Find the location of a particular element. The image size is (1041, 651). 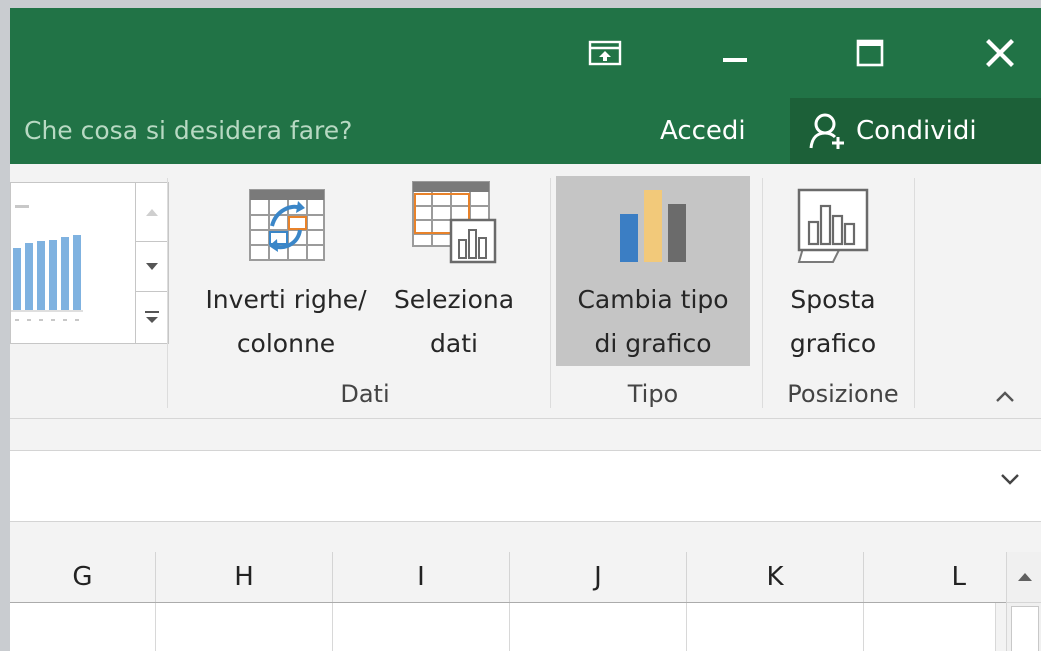

share-person-icon is located at coordinates (828, 131).